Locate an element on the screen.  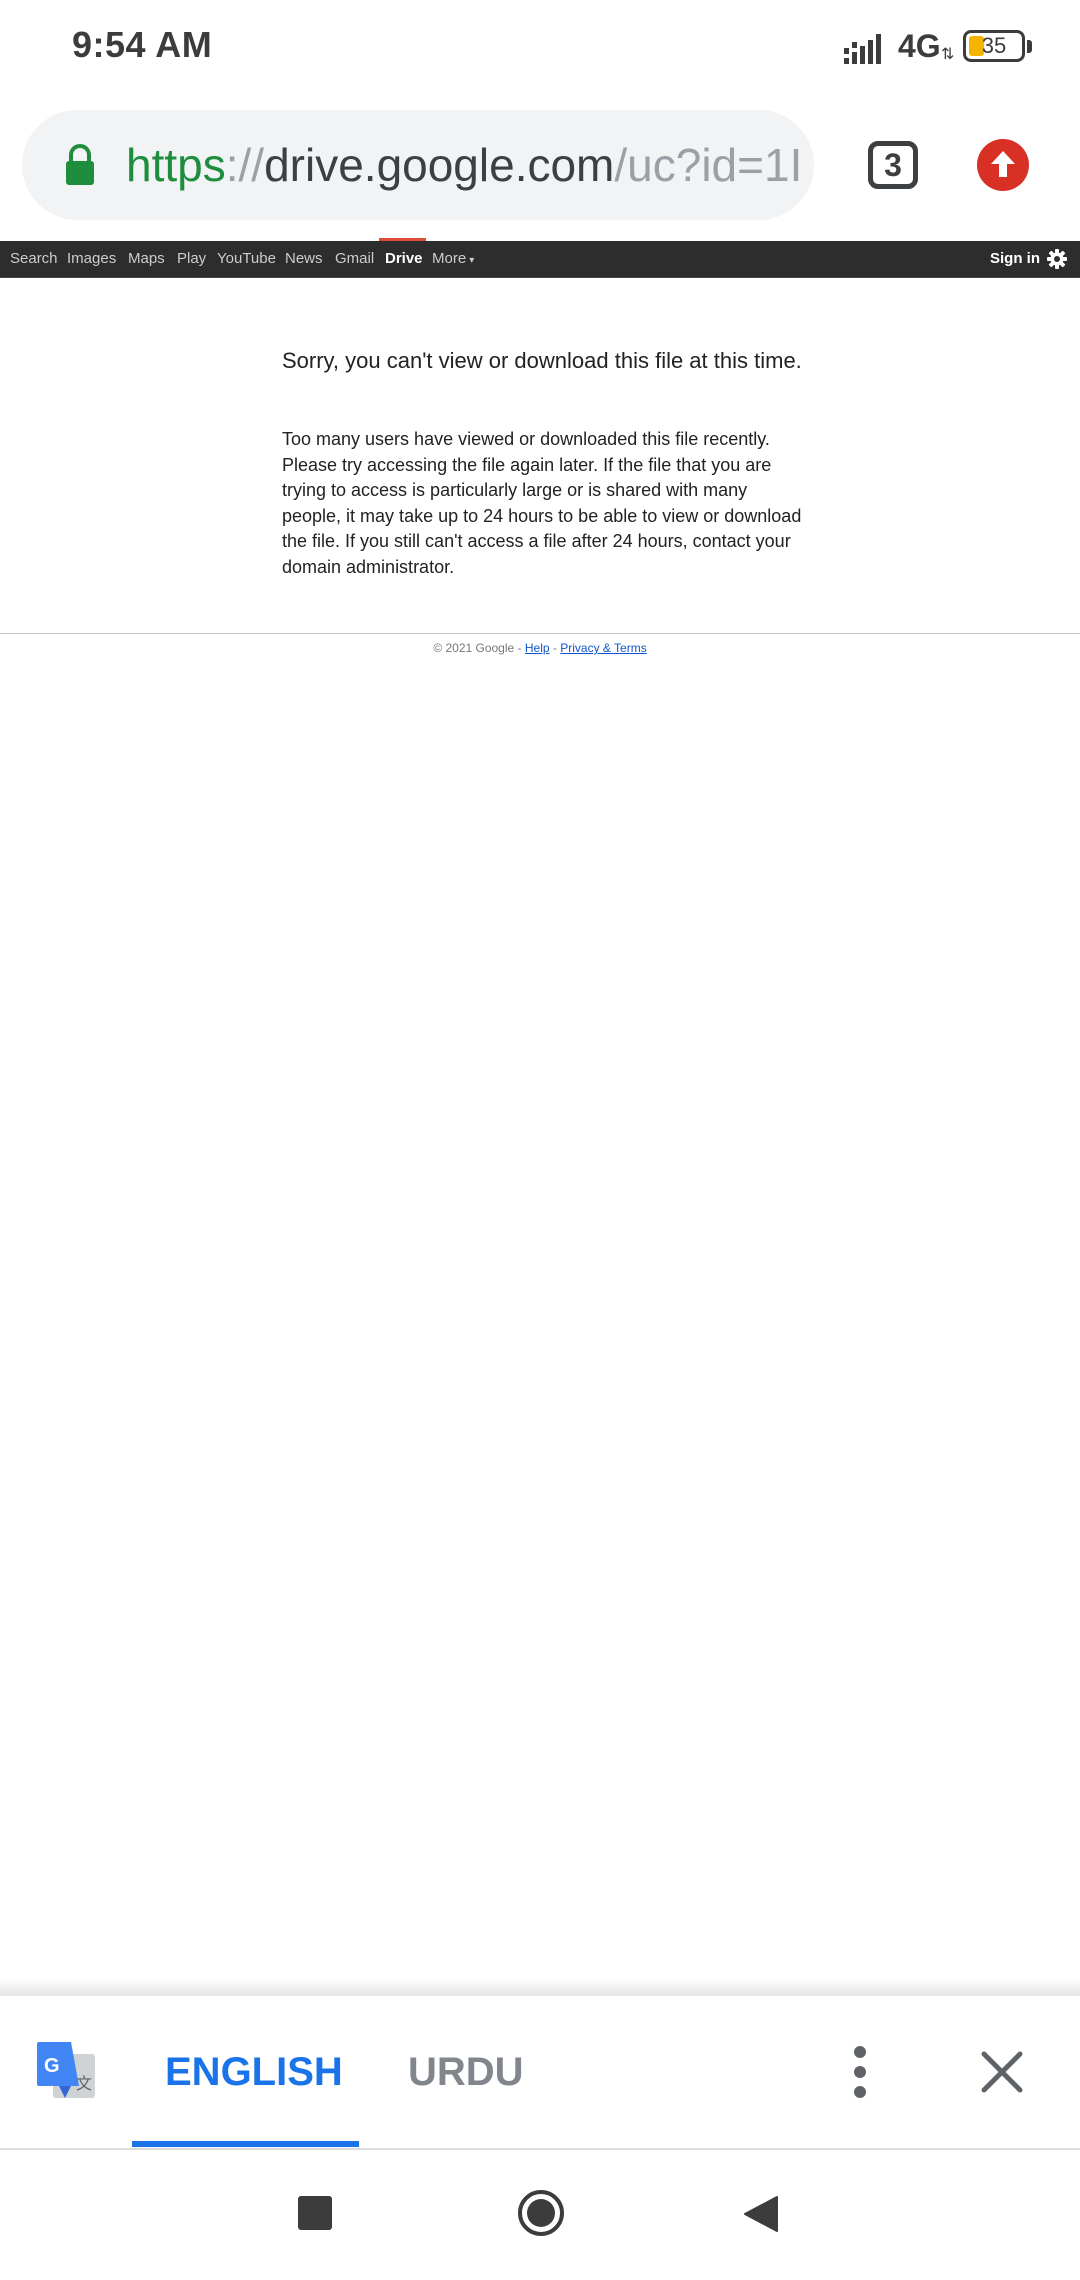
page-footer: © 2021 Google - Help - Privacy & Terms is located at coordinates (540, 648).